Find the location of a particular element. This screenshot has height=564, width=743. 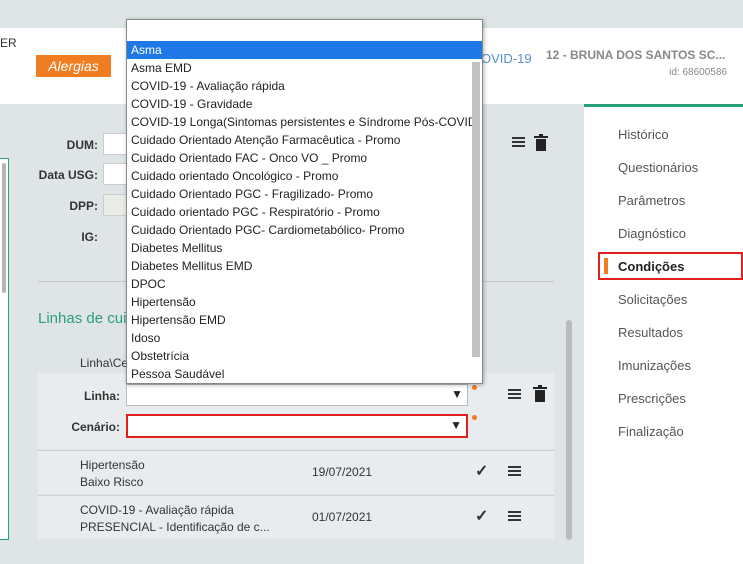

dum-label: DUM: is located at coordinates (82, 145).